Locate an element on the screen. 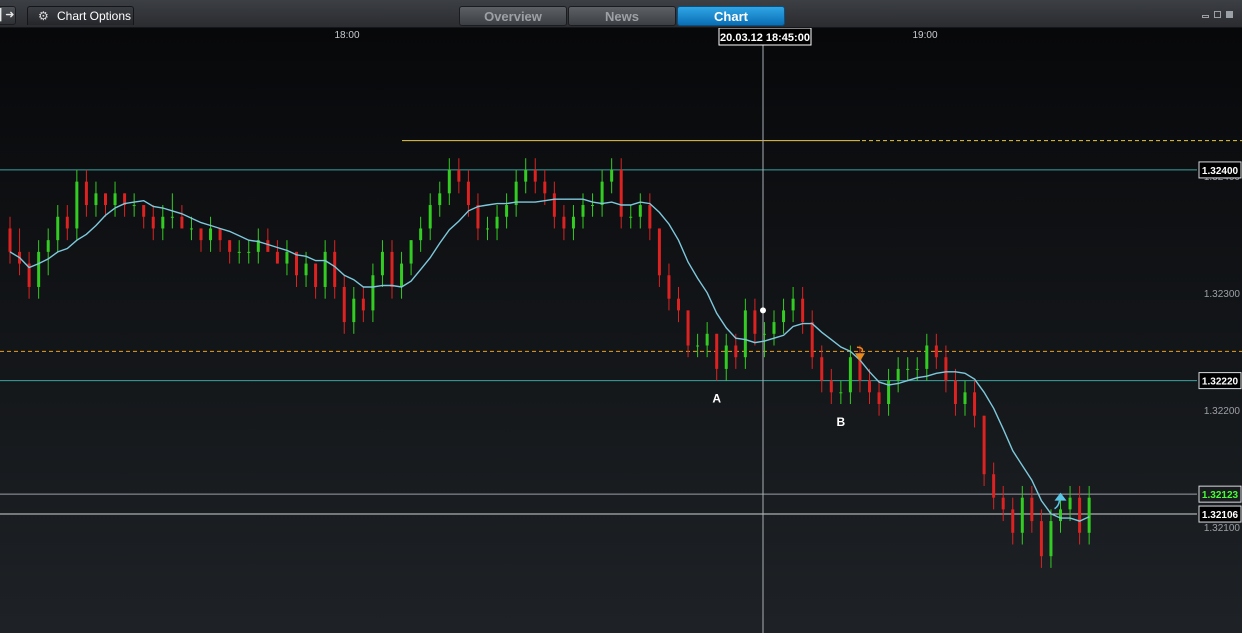 This screenshot has width=1242, height=633. crosshair-time-label: 20.03.12 18:45:00 is located at coordinates (765, 38).